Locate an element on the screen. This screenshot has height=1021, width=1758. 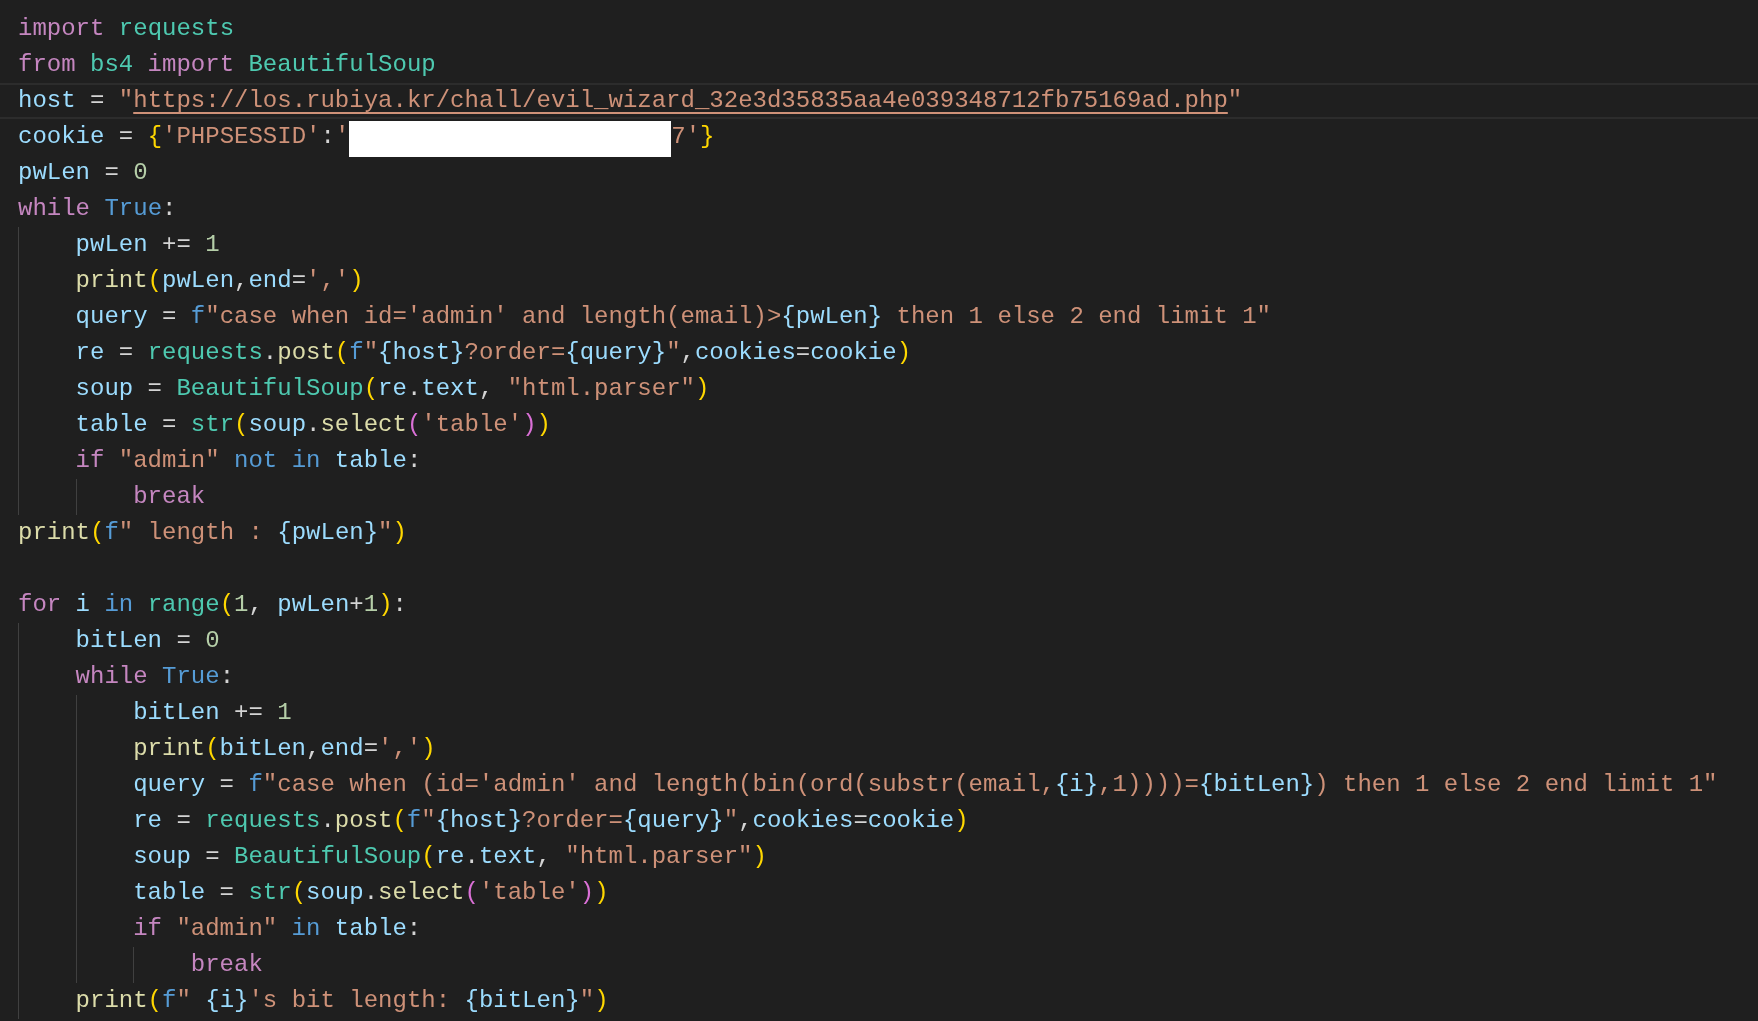
code-line: host = "https://los.rubiya.kr/chall/evil_wizard_32e3d35835aa4e039348712fb75169ad.php" is located at coordinates (630, 101).